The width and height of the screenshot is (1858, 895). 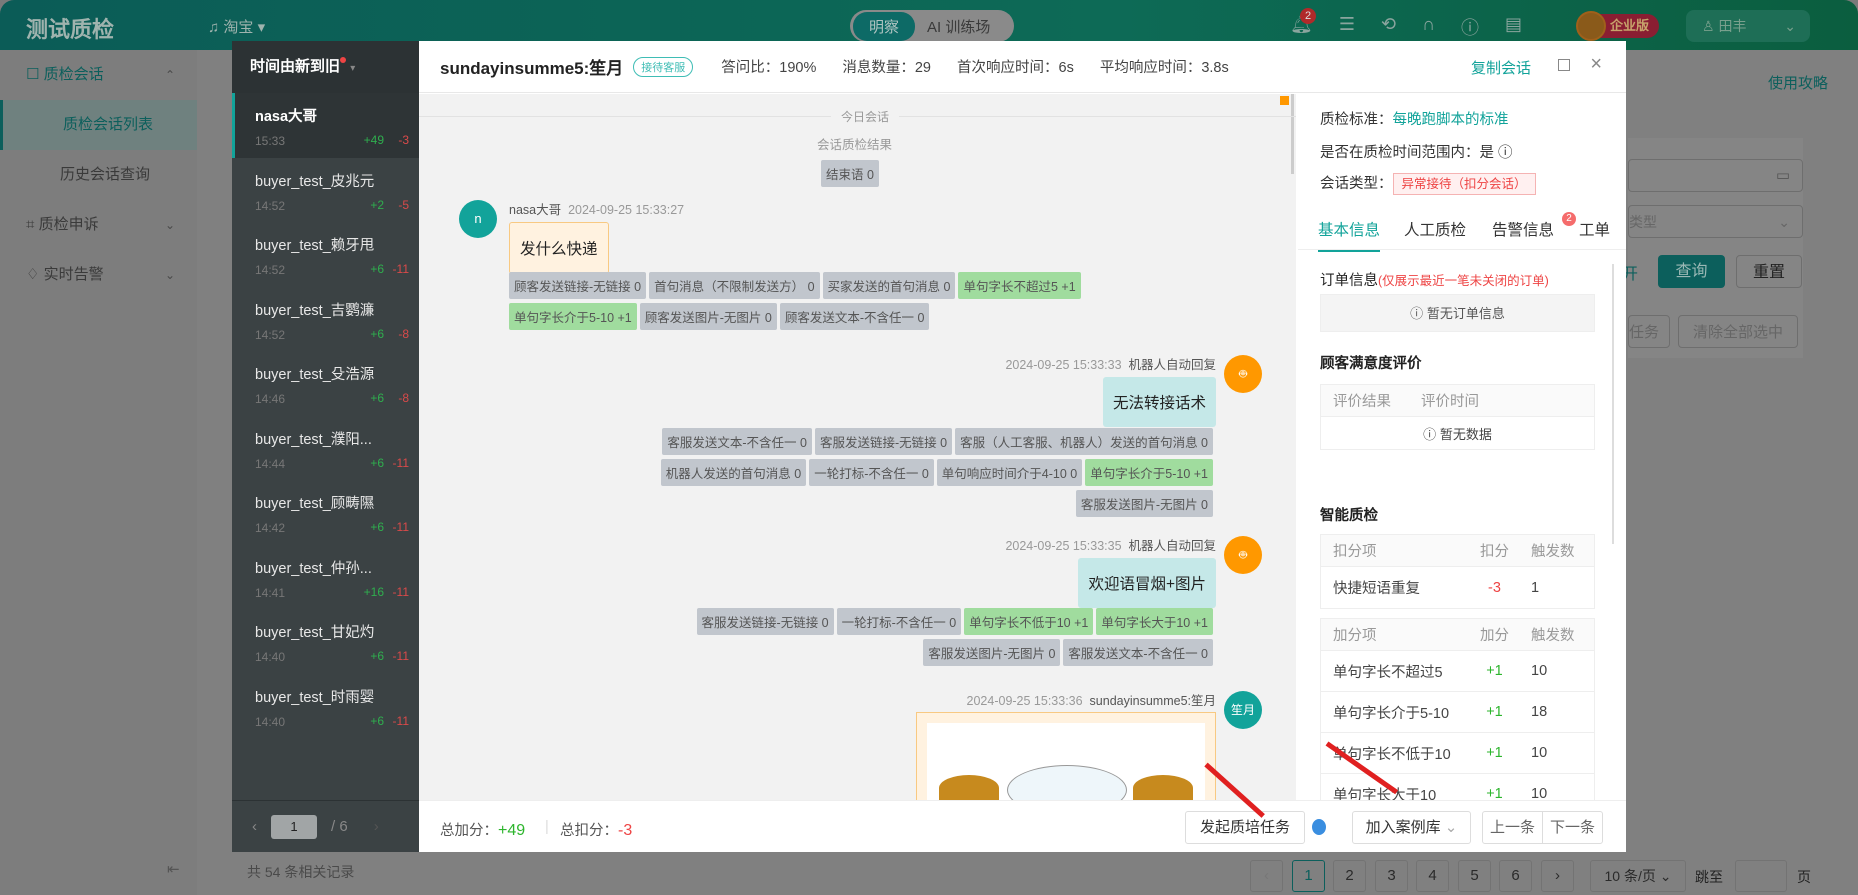 What do you see at coordinates (1649, 331) in the screenshot?
I see `batch-task-button: 任务` at bounding box center [1649, 331].